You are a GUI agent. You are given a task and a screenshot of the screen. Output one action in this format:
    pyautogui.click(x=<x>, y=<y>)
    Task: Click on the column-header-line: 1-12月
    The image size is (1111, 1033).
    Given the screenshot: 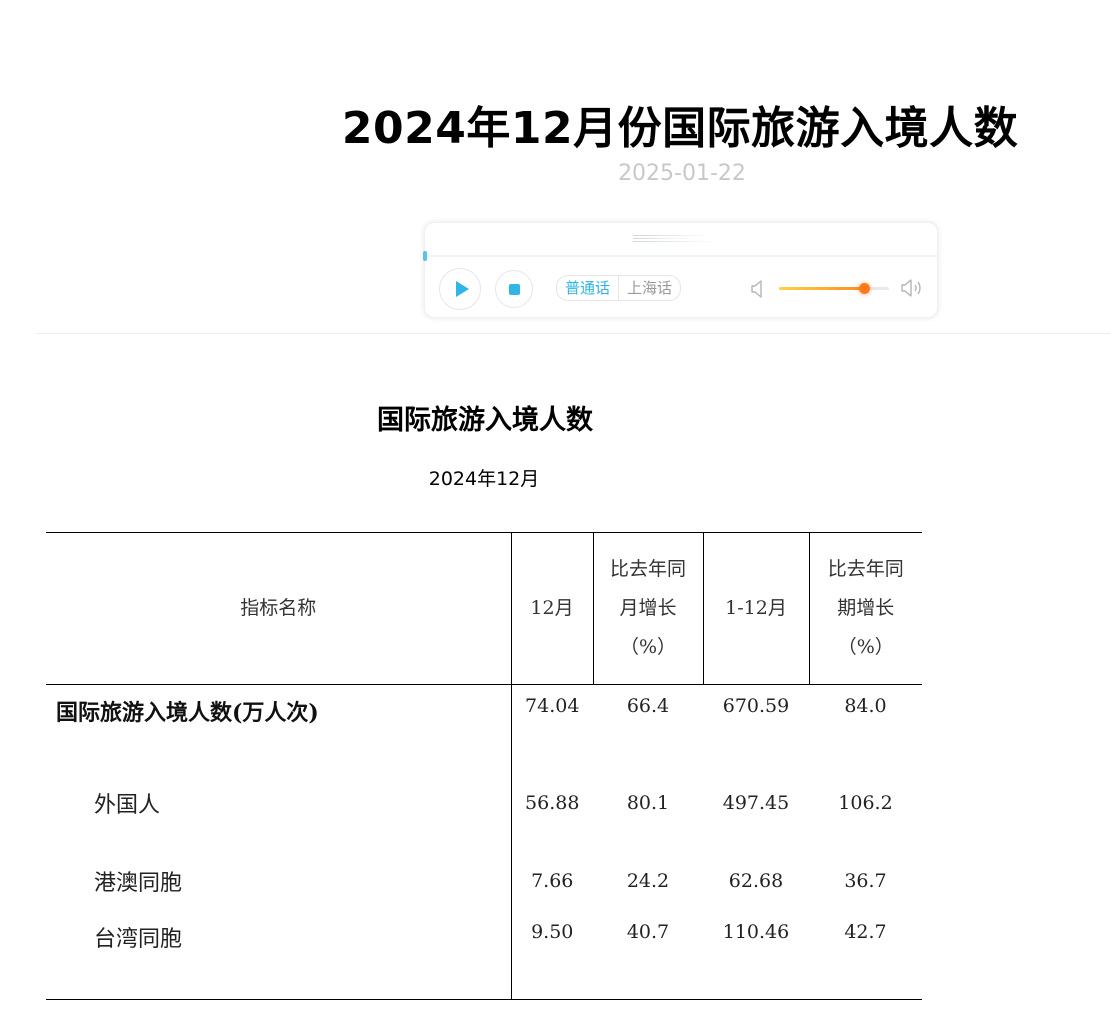 What is the action you would take?
    pyautogui.click(x=756, y=608)
    